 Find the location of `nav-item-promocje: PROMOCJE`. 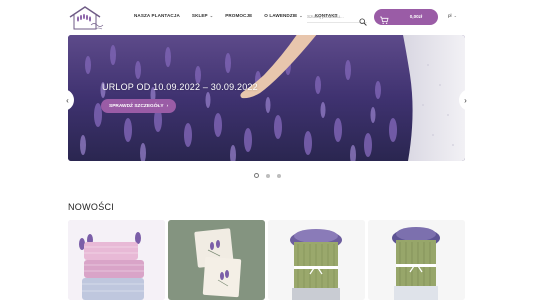

nav-item-promocje: PROMOCJE is located at coordinates (238, 15).